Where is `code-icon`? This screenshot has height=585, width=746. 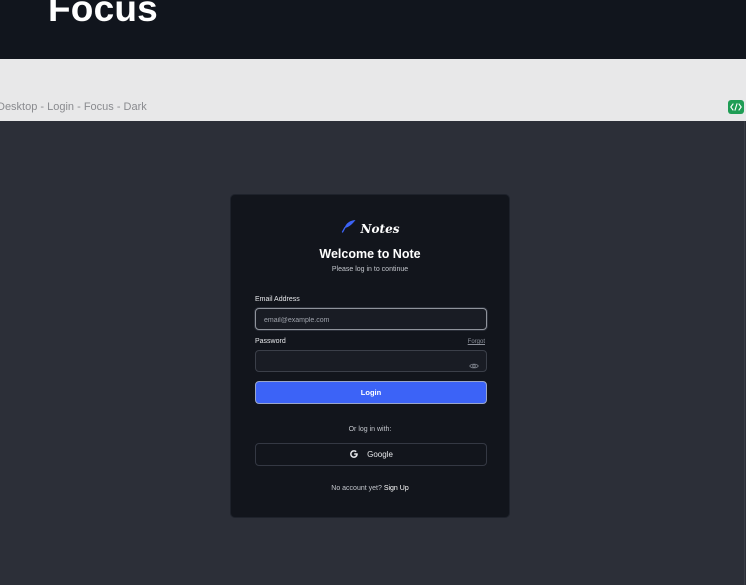
code-icon is located at coordinates (736, 107).